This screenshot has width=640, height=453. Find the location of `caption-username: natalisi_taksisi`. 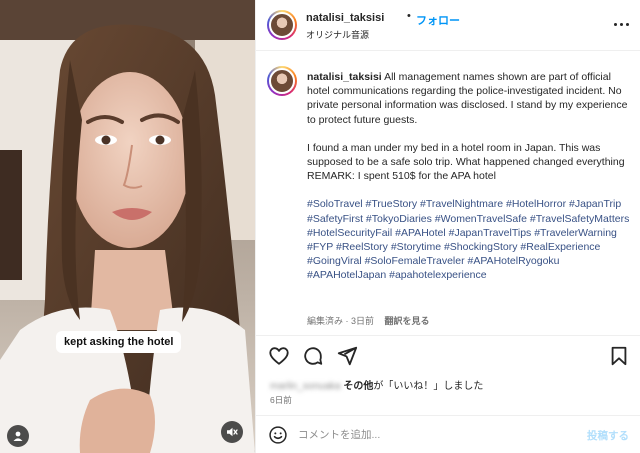

caption-username: natalisi_taksisi is located at coordinates (344, 77).